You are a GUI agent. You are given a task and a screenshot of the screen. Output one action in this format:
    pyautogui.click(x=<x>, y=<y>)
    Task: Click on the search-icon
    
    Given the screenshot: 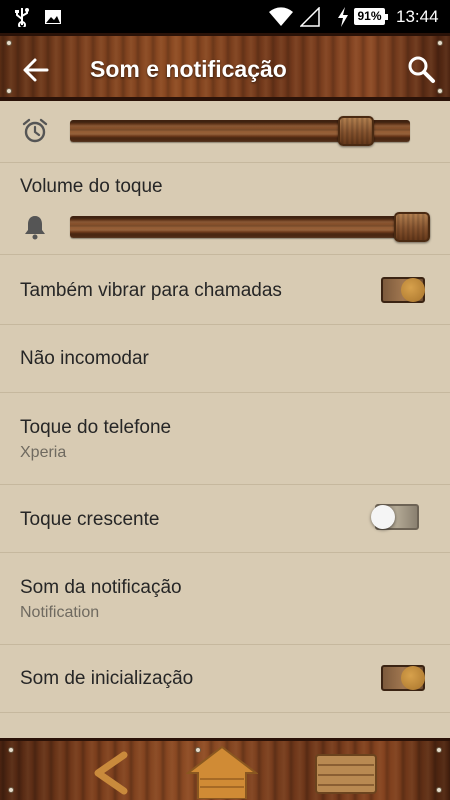 What is the action you would take?
    pyautogui.click(x=421, y=69)
    